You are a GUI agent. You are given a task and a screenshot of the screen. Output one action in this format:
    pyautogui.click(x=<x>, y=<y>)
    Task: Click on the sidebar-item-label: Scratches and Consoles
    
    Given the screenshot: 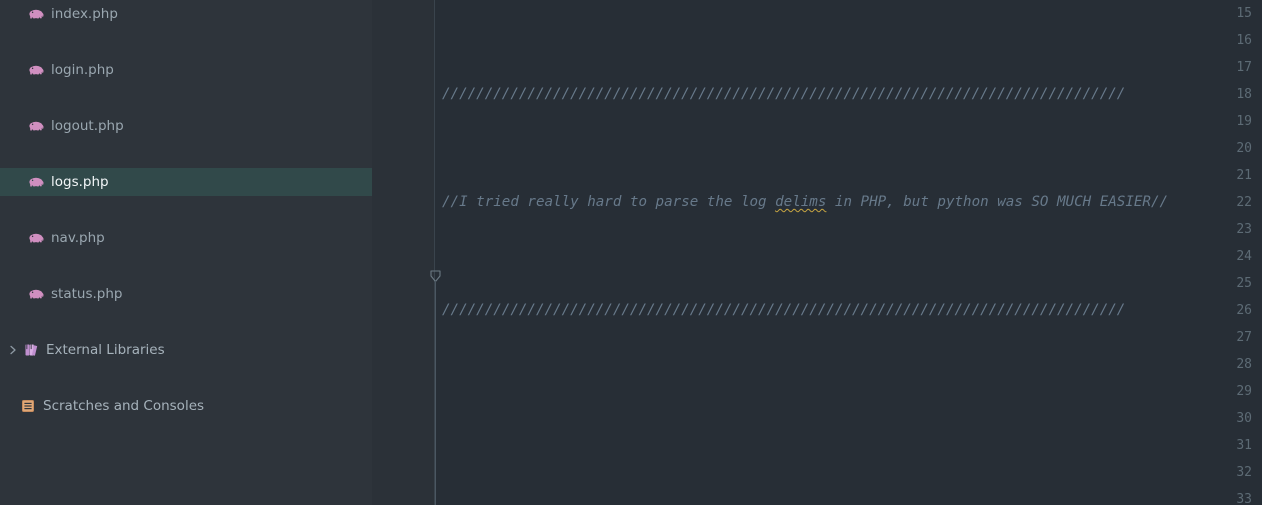 What is the action you would take?
    pyautogui.click(x=124, y=406)
    